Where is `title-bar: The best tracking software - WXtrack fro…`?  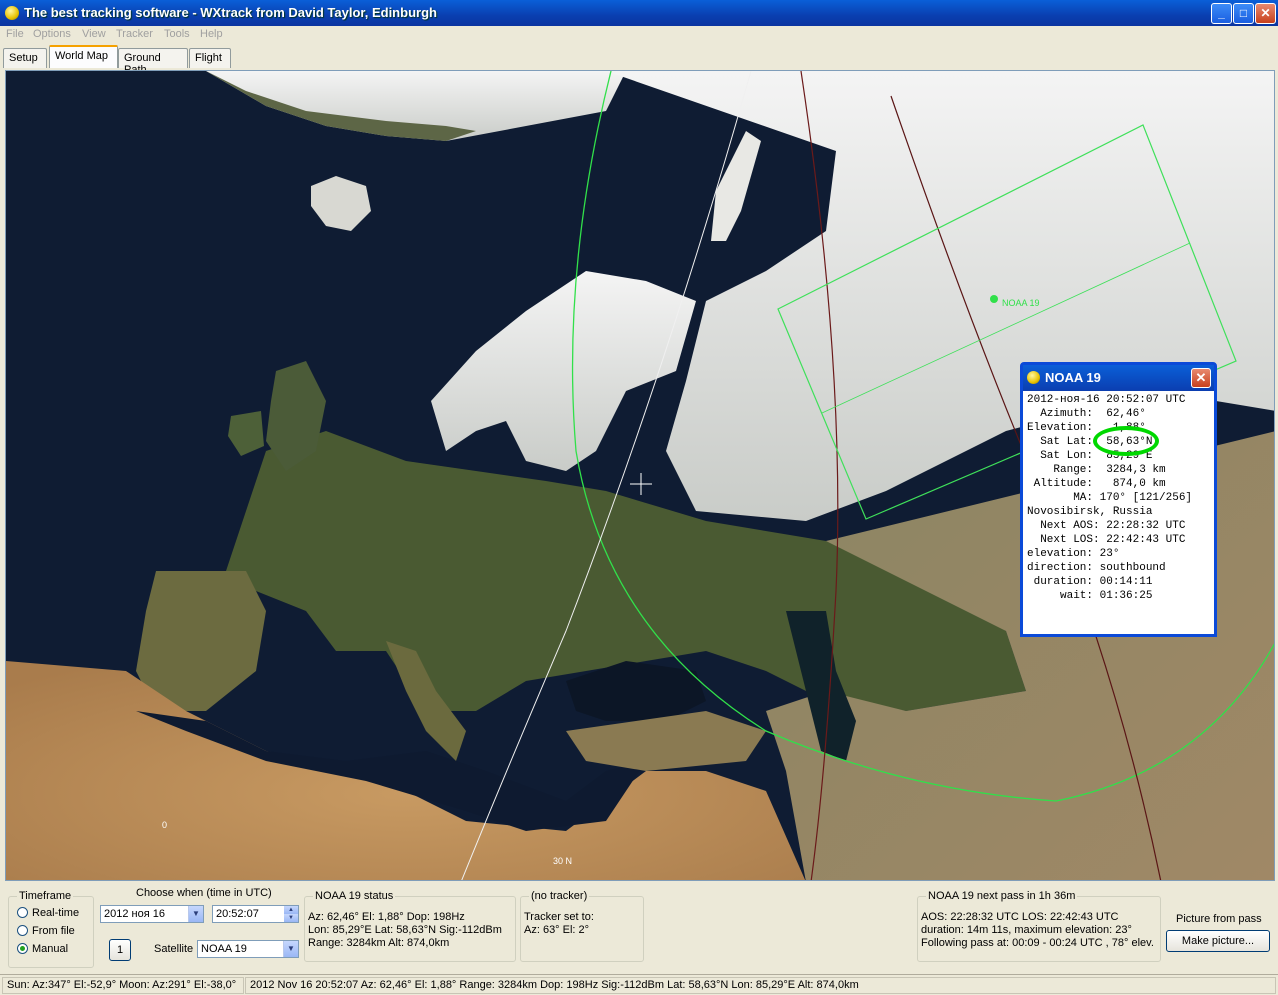
title-bar: The best tracking software - WXtrack fro… is located at coordinates (639, 13).